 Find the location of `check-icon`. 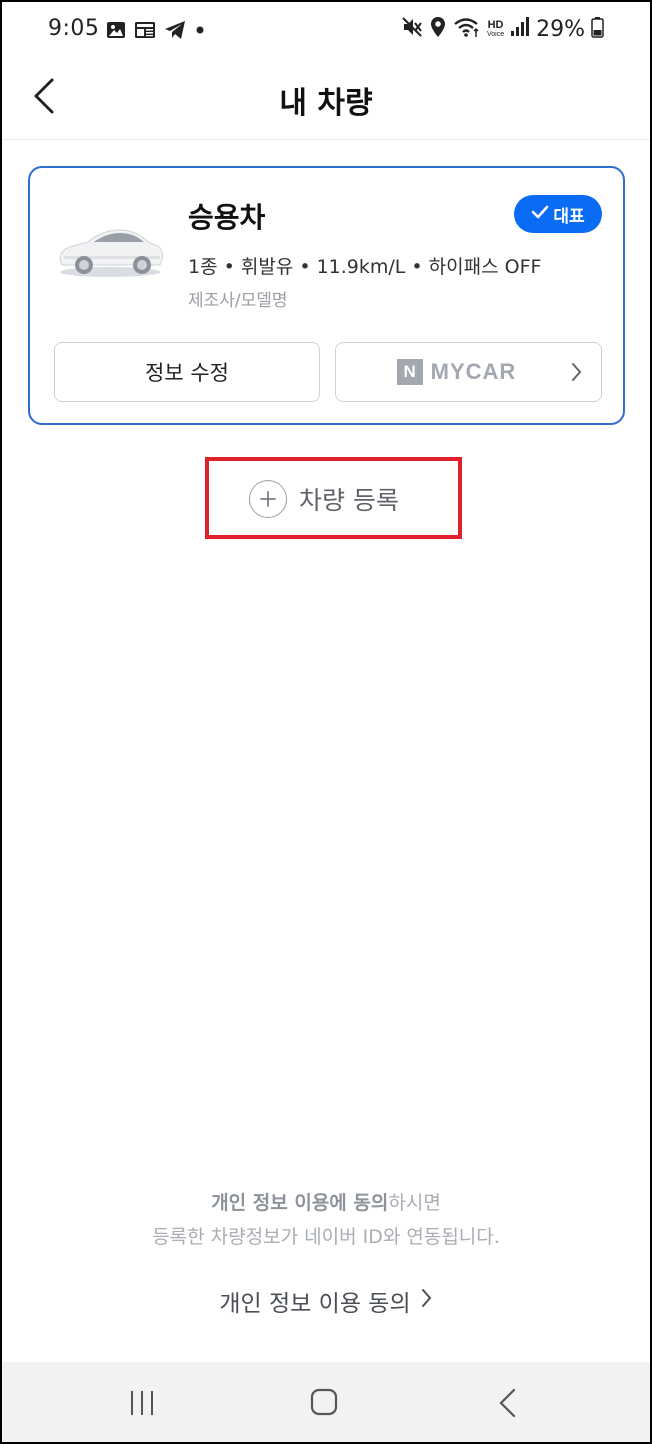

check-icon is located at coordinates (540, 214).